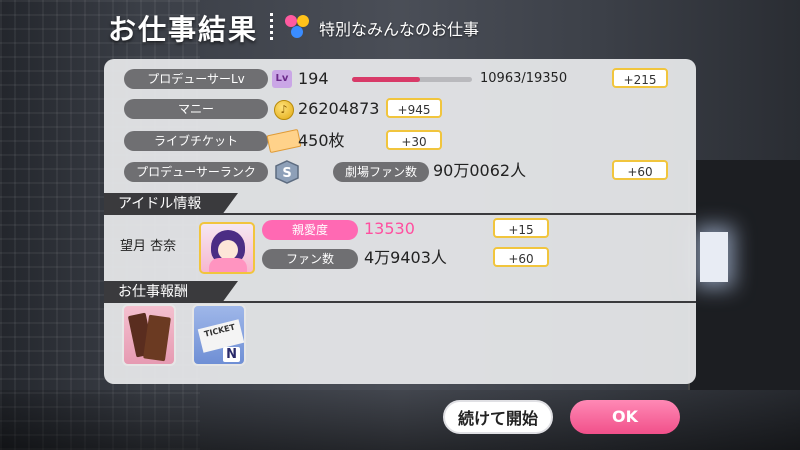 This screenshot has height=450, width=800. What do you see at coordinates (231, 354) in the screenshot?
I see `rarity-badge: N` at bounding box center [231, 354].